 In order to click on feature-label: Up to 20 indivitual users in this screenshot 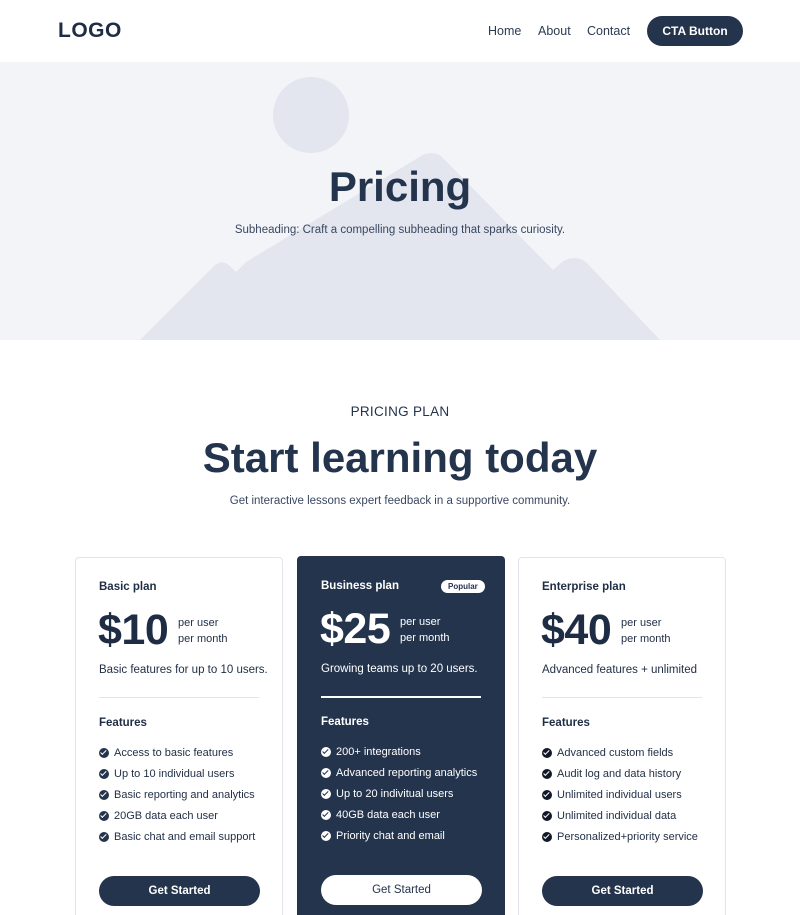, I will do `click(395, 793)`.